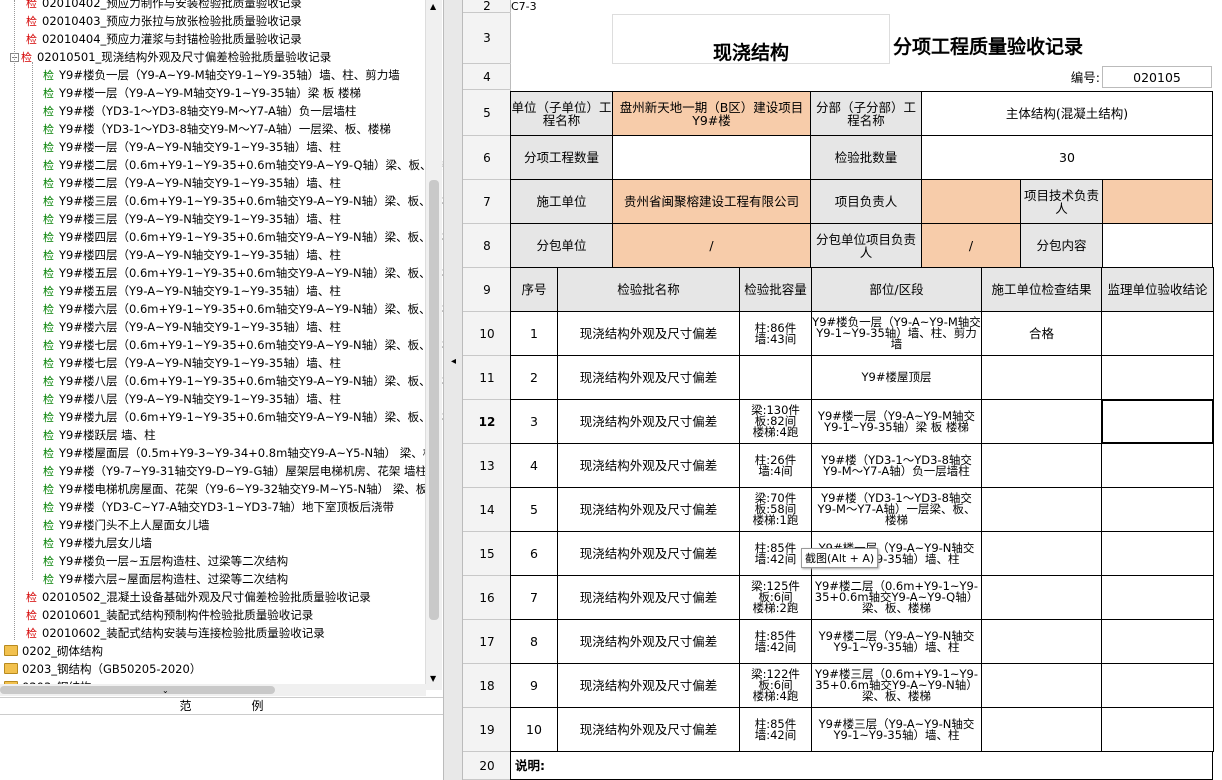  What do you see at coordinates (775, 377) in the screenshot?
I see `row-capacity` at bounding box center [775, 377].